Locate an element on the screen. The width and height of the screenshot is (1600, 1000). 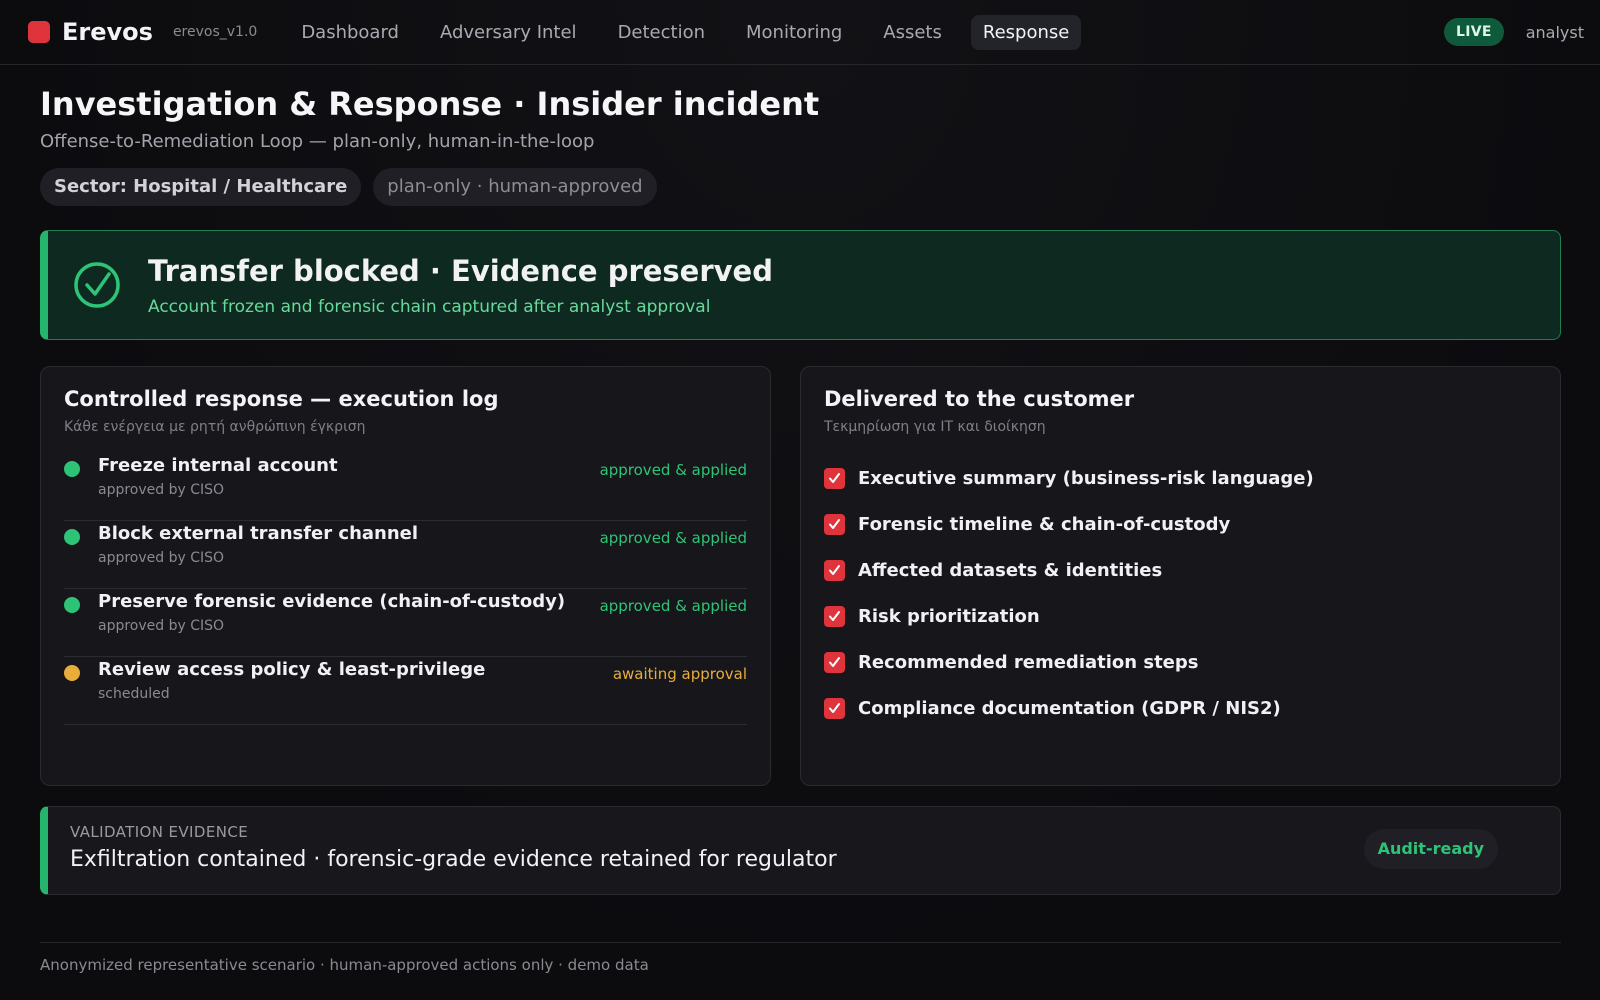
deliverable-label: Recommended remediation steps is located at coordinates (1028, 662).